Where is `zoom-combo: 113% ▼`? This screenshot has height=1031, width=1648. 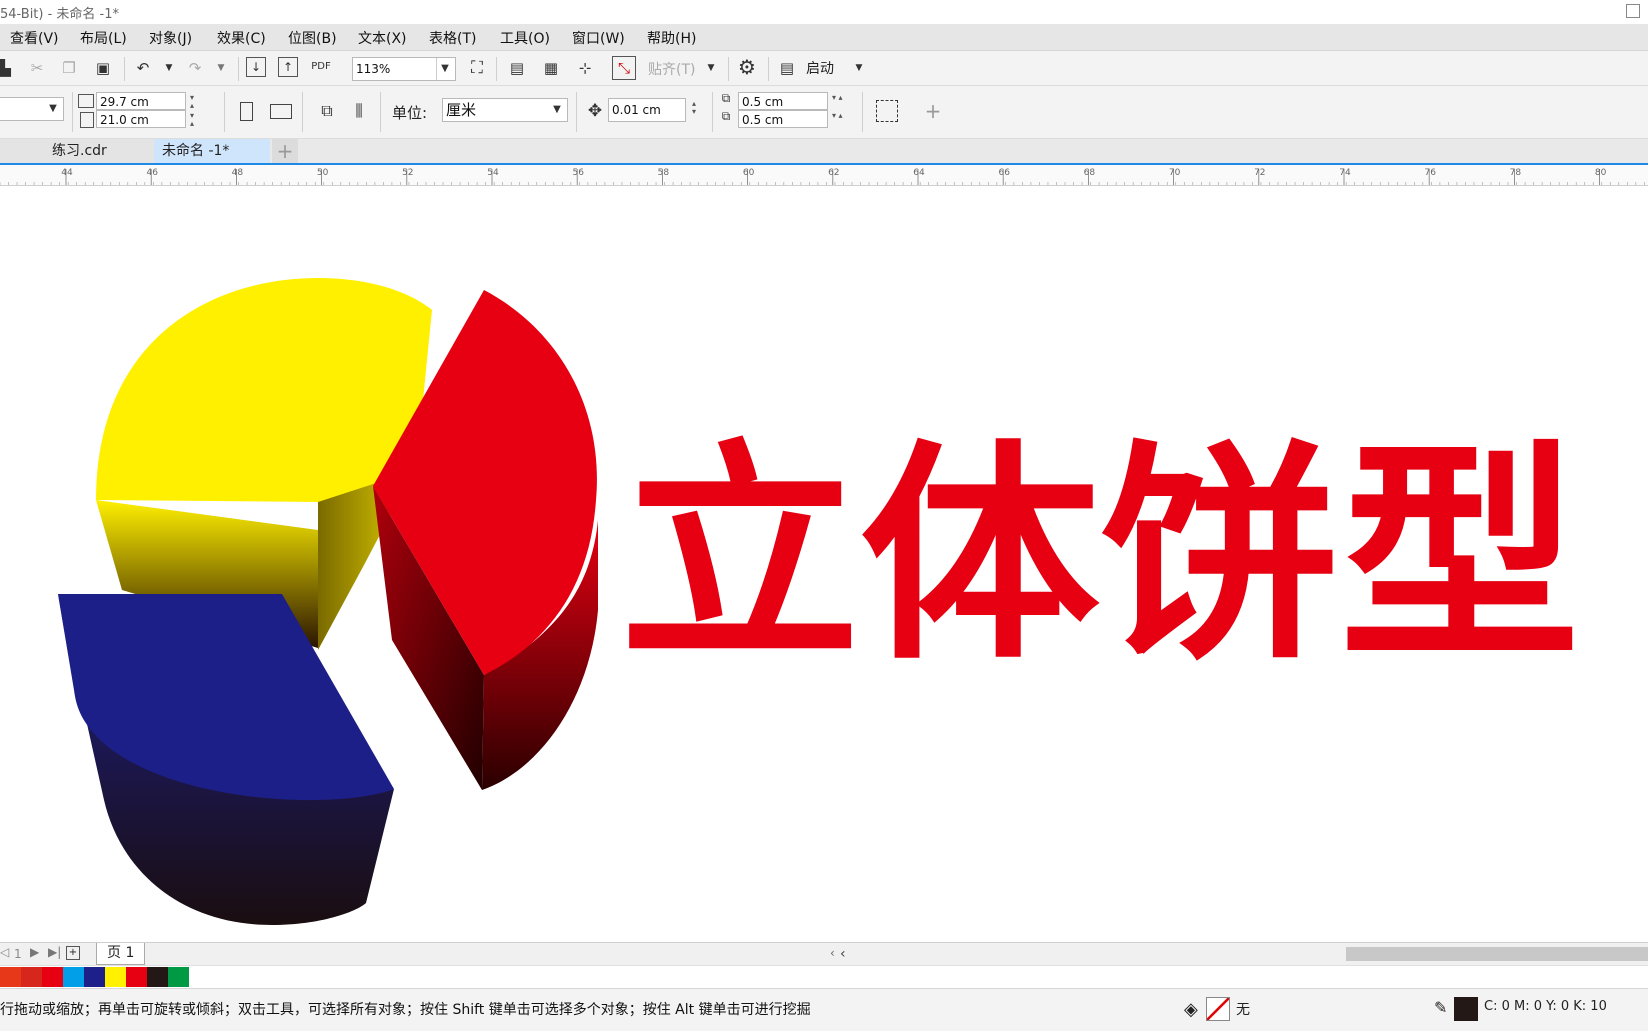
zoom-combo: 113% ▼ is located at coordinates (404, 69).